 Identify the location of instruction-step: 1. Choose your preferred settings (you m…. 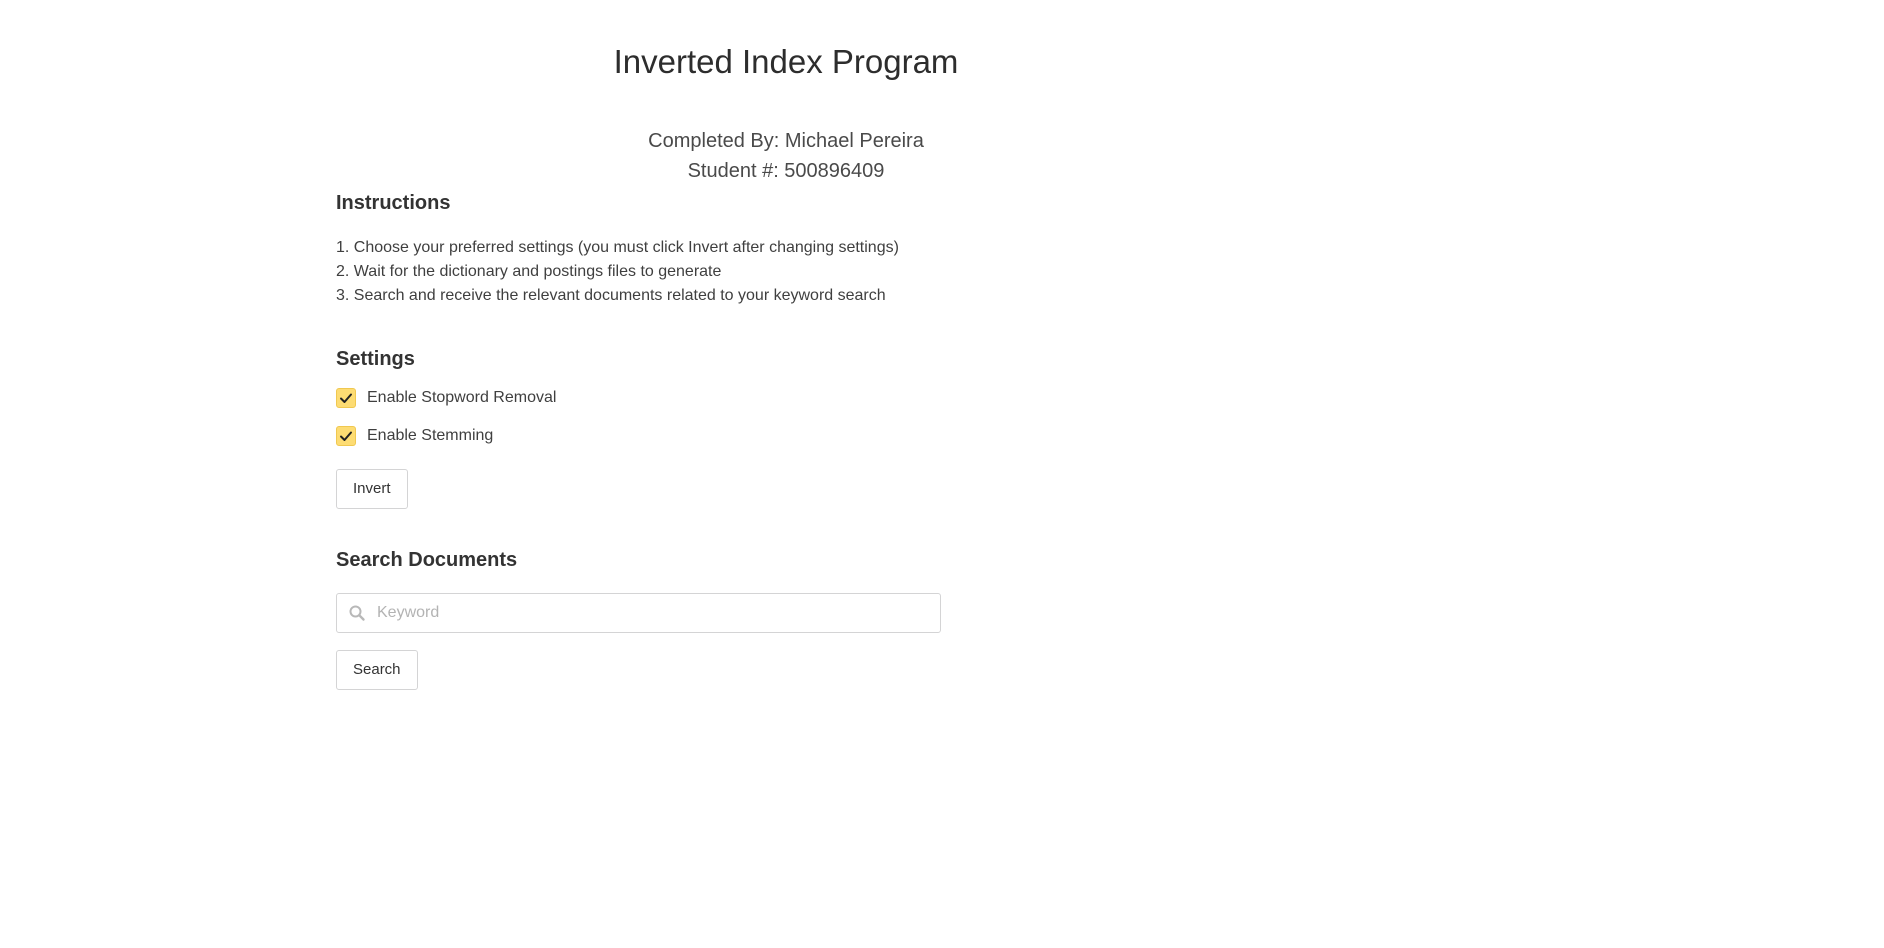
(617, 247).